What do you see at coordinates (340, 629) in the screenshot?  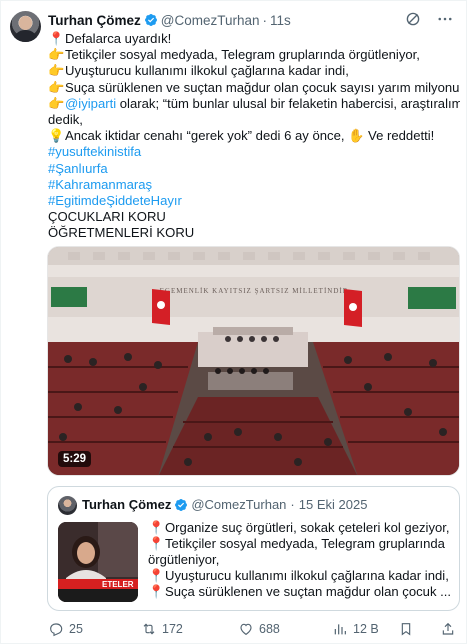 I see `views-icon` at bounding box center [340, 629].